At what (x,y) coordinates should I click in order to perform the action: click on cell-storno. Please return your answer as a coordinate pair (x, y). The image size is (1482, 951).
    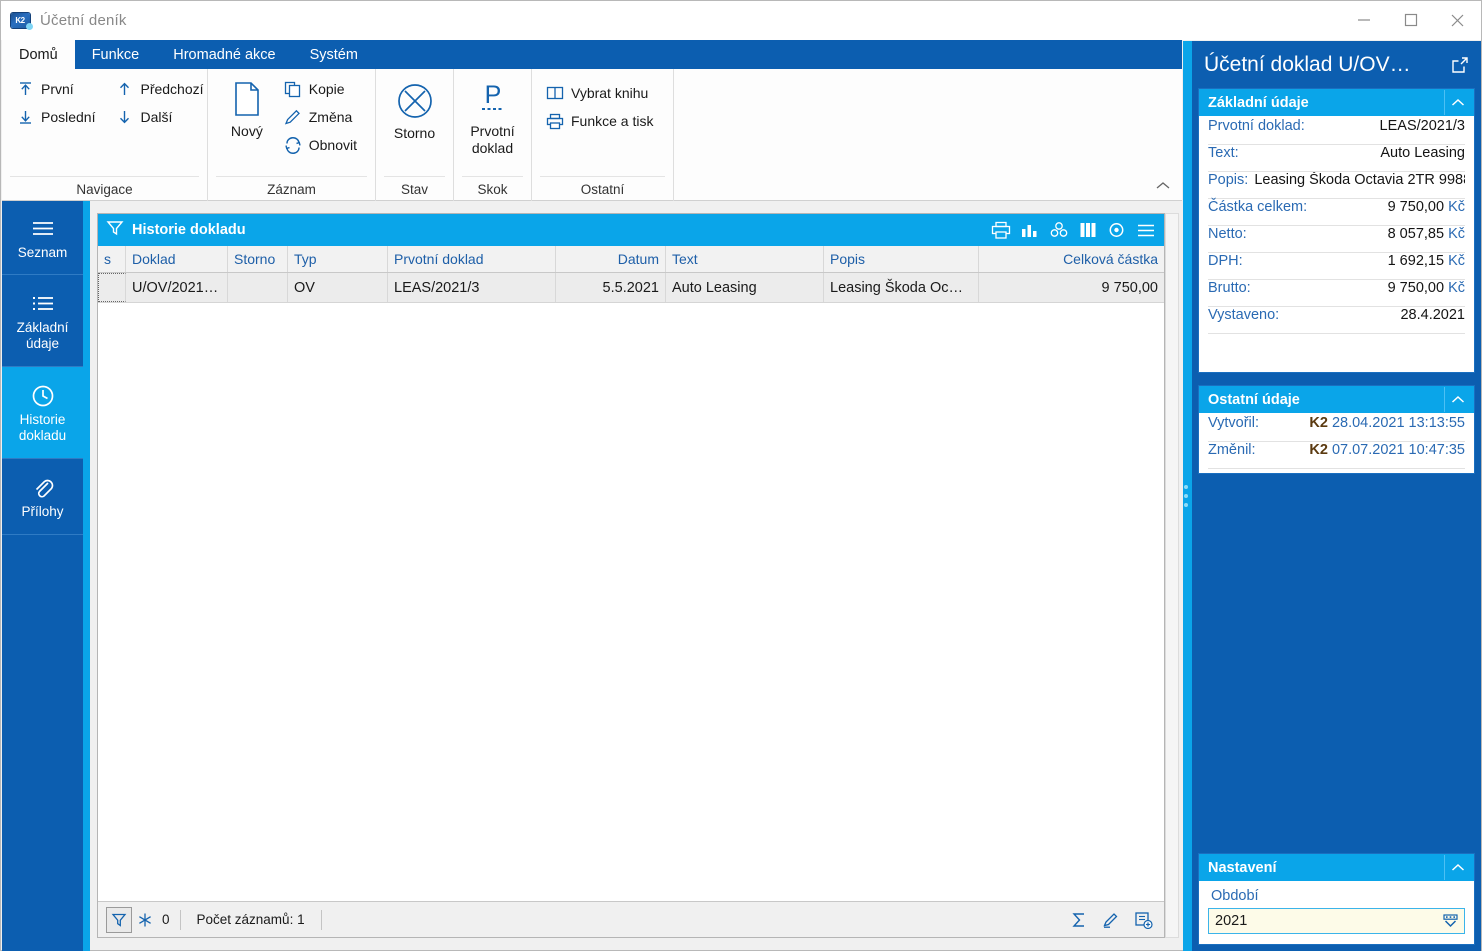
    Looking at the image, I should click on (258, 287).